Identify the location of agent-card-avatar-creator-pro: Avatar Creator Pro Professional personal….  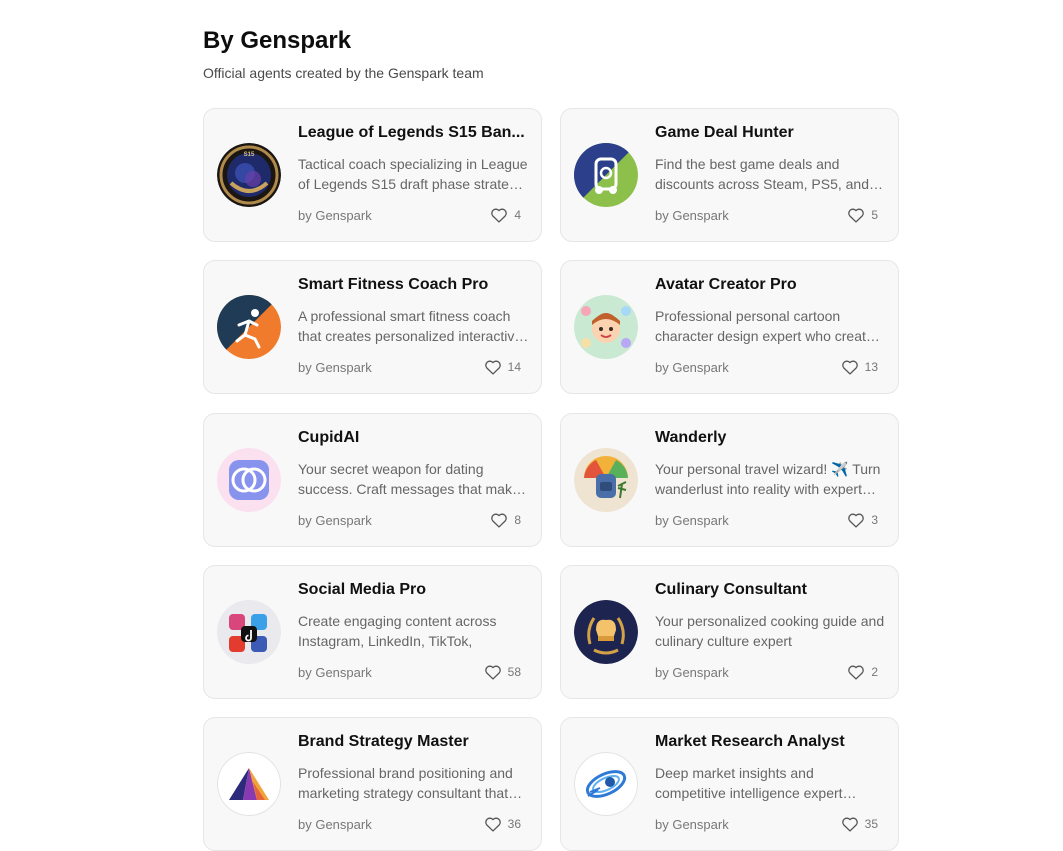
(729, 327).